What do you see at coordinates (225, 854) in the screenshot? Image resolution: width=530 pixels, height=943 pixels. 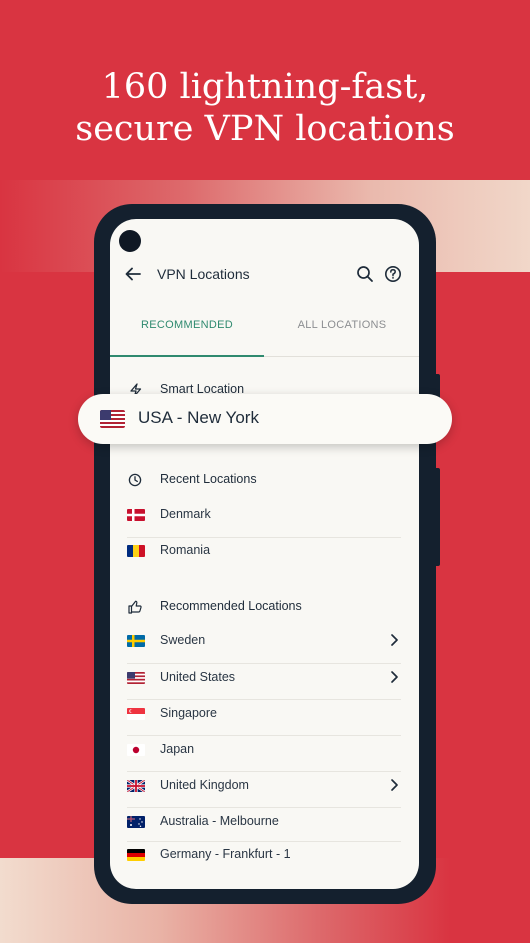 I see `location-label: Germany - Frankfurt - 1` at bounding box center [225, 854].